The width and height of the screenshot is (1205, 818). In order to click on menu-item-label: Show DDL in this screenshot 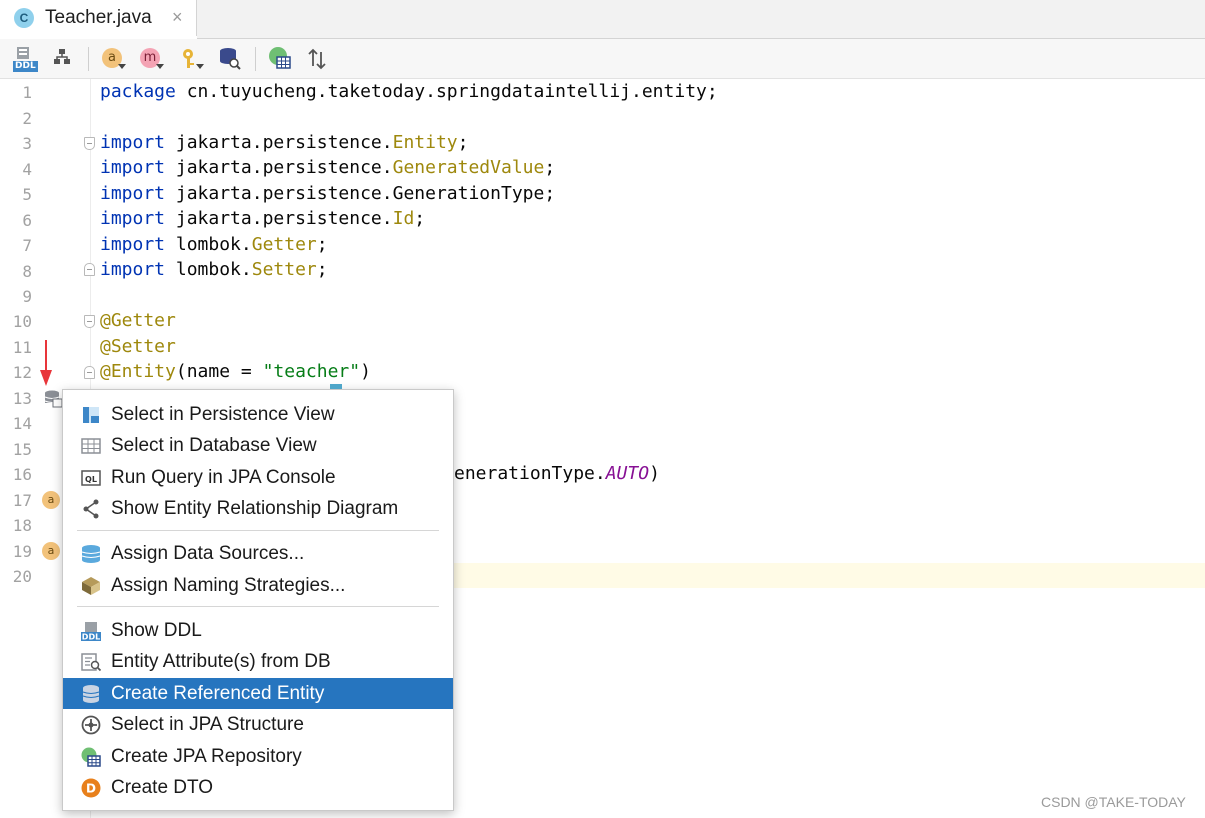, I will do `click(156, 630)`.